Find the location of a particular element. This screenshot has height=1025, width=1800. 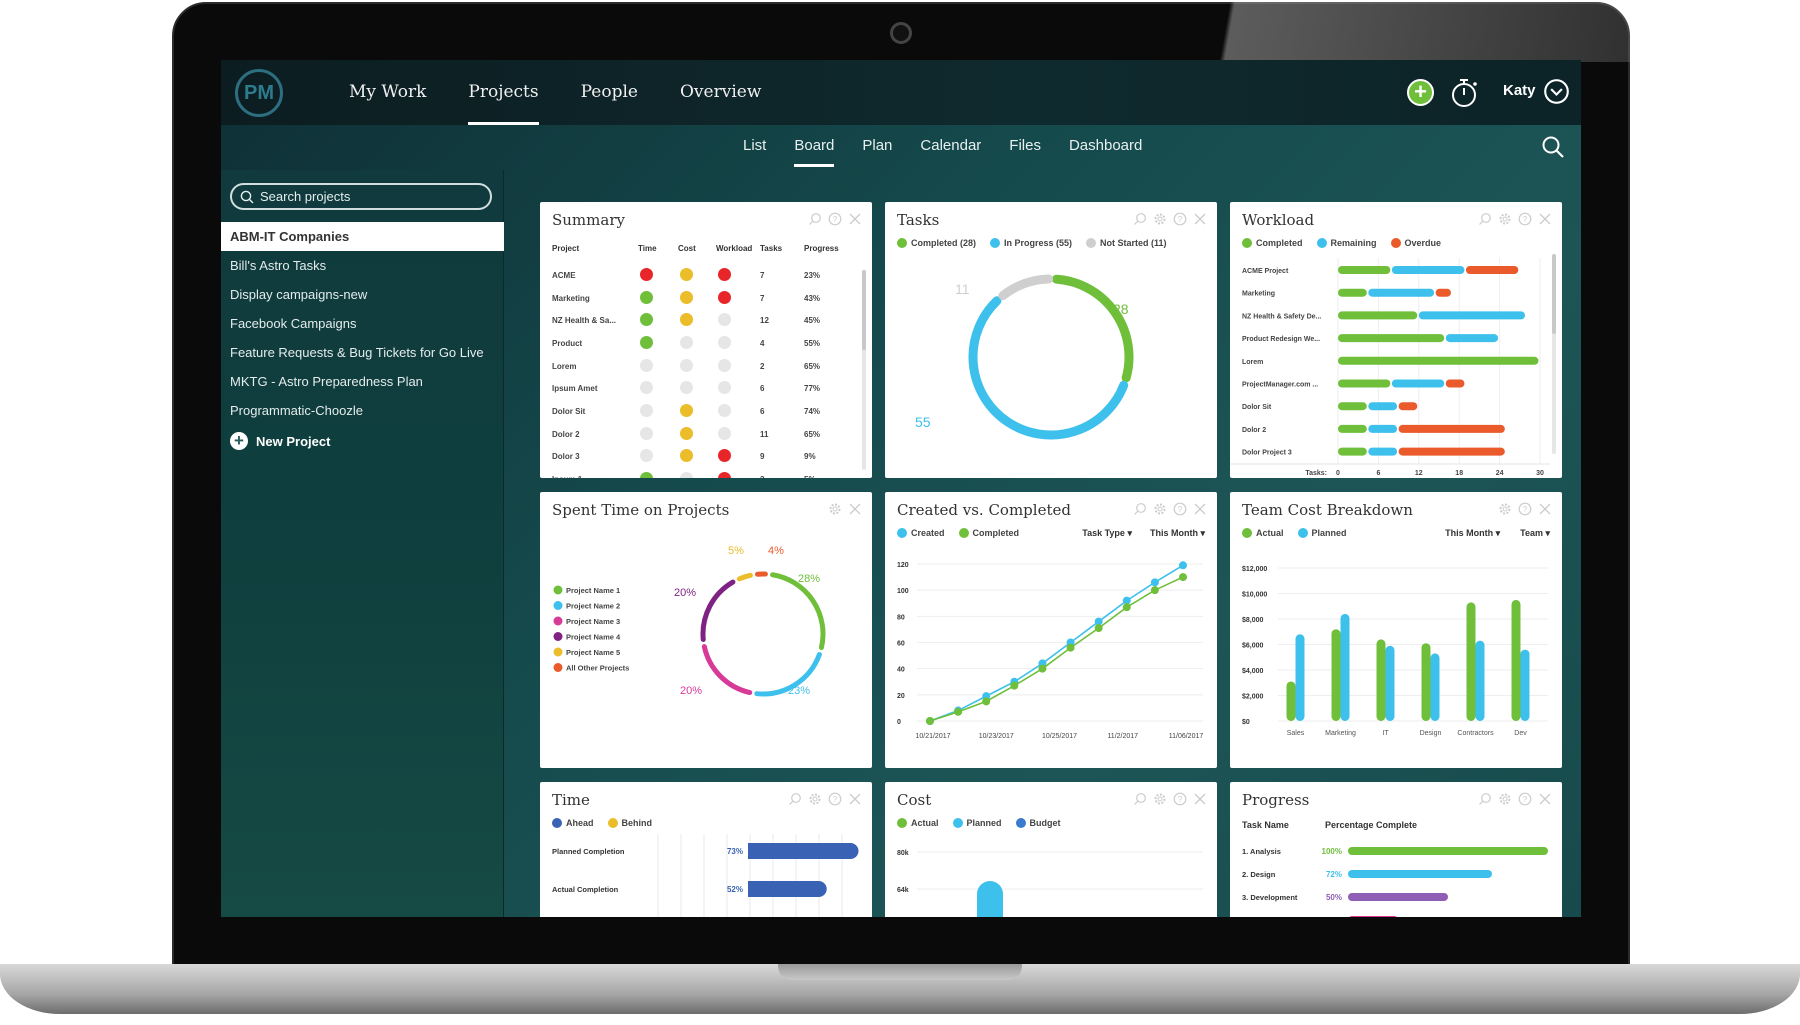

project-item: Facebook Campaigns is located at coordinates (362, 323).